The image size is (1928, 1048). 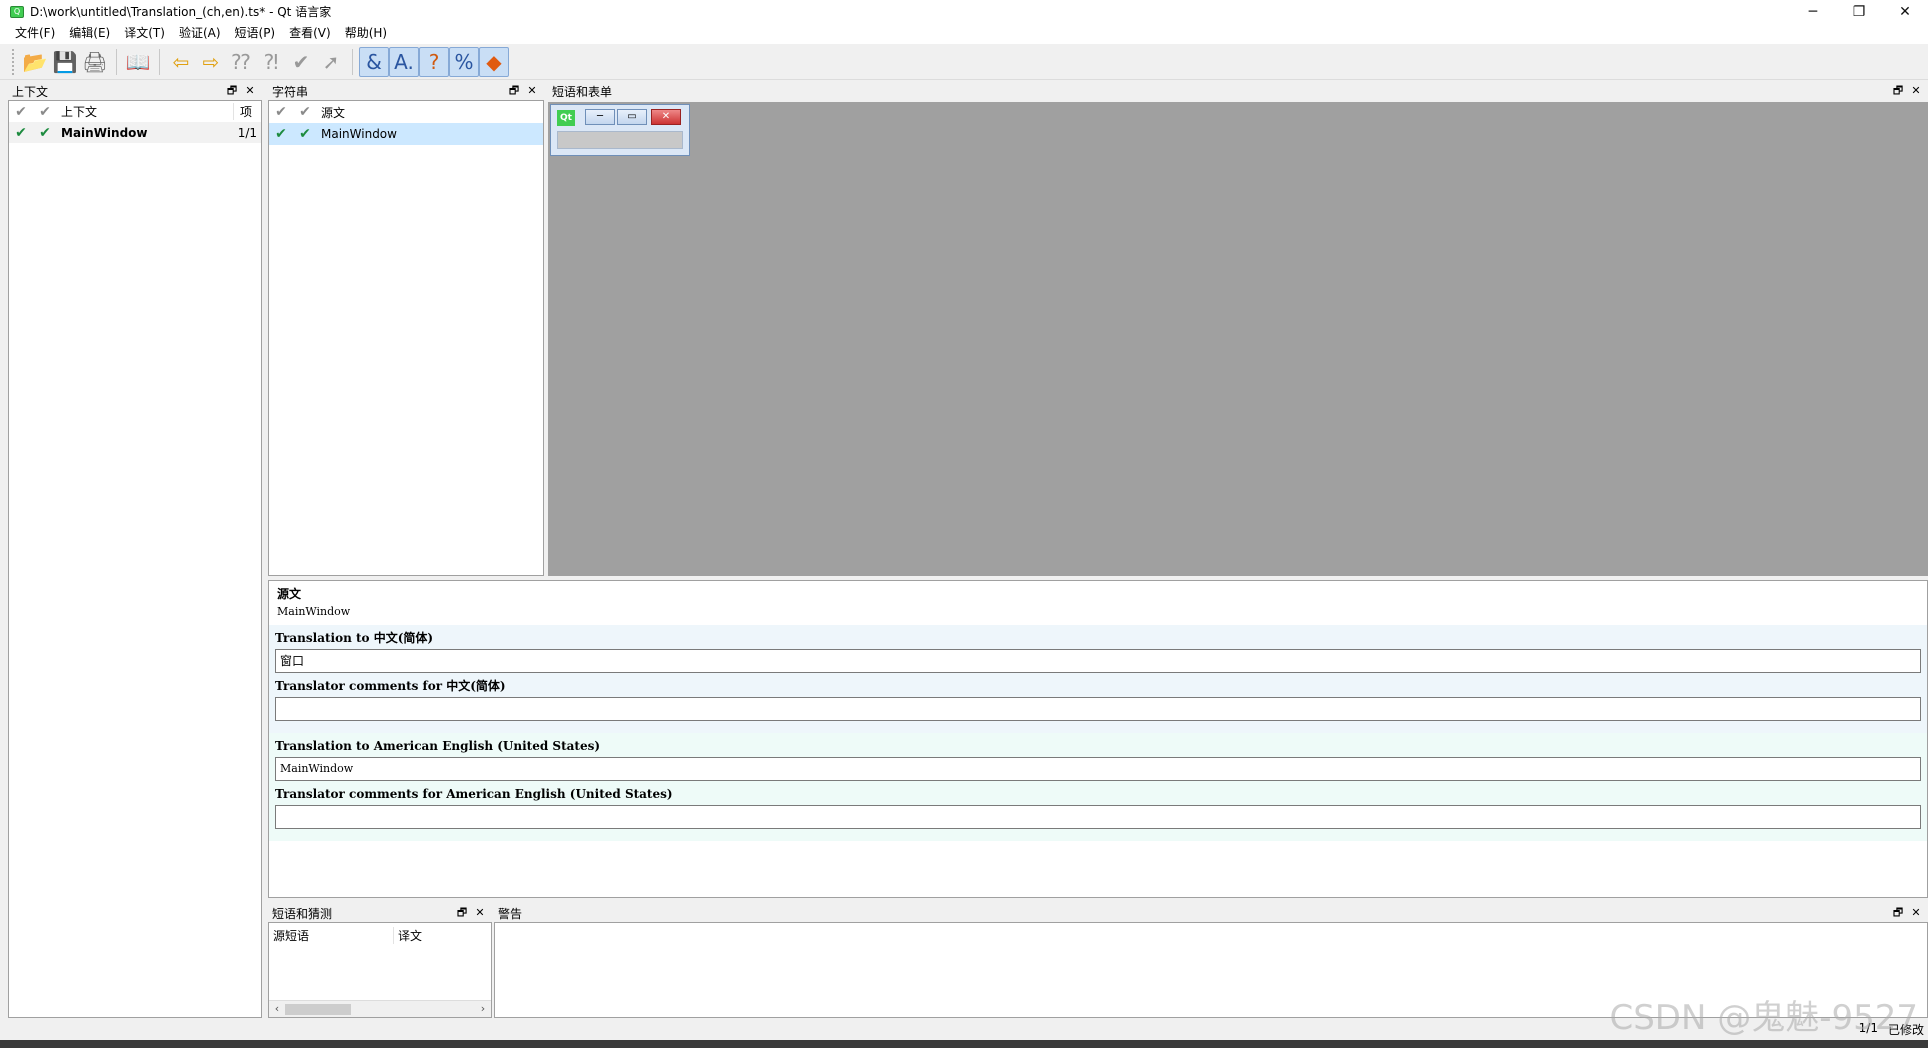 What do you see at coordinates (380, 1008) in the screenshot?
I see `horizontal-scrollbar: ‹ ›` at bounding box center [380, 1008].